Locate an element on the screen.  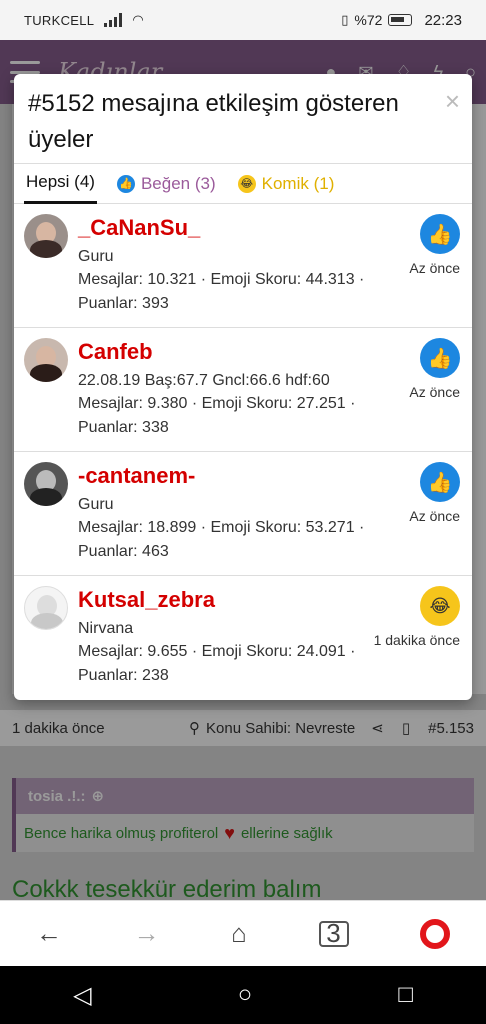
carrier-name: TURKCELL is located at coordinates (59, 20).